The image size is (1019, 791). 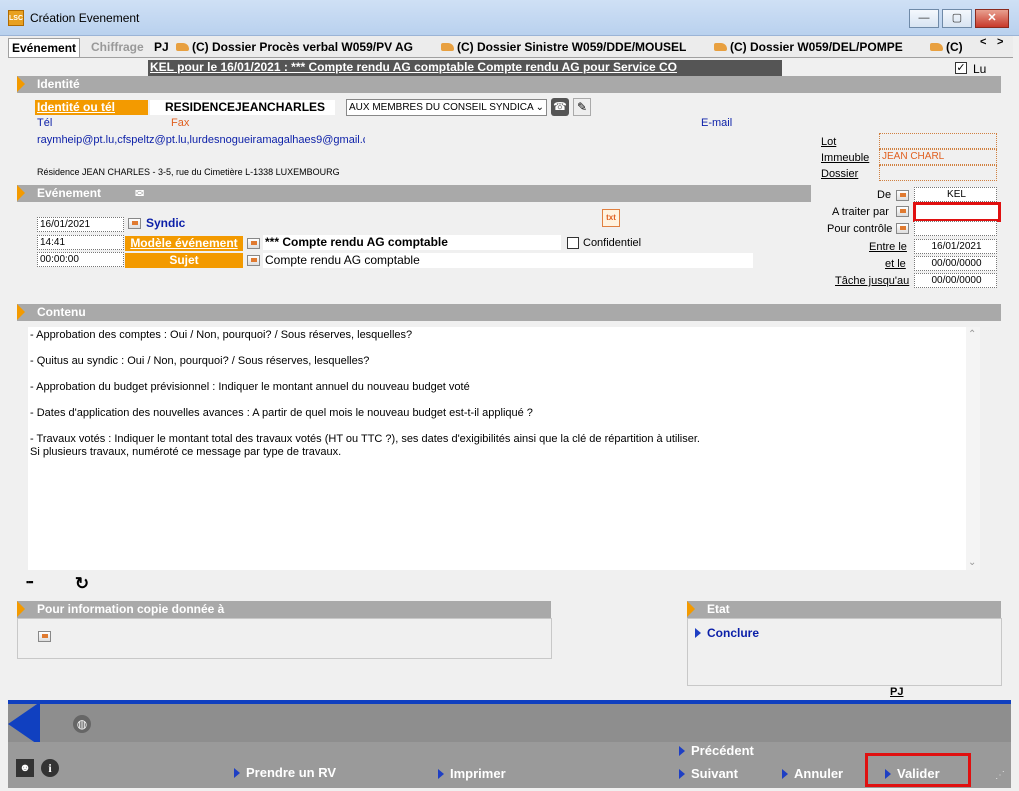 I want to click on modele-label: Modèle événement, so click(x=184, y=243).